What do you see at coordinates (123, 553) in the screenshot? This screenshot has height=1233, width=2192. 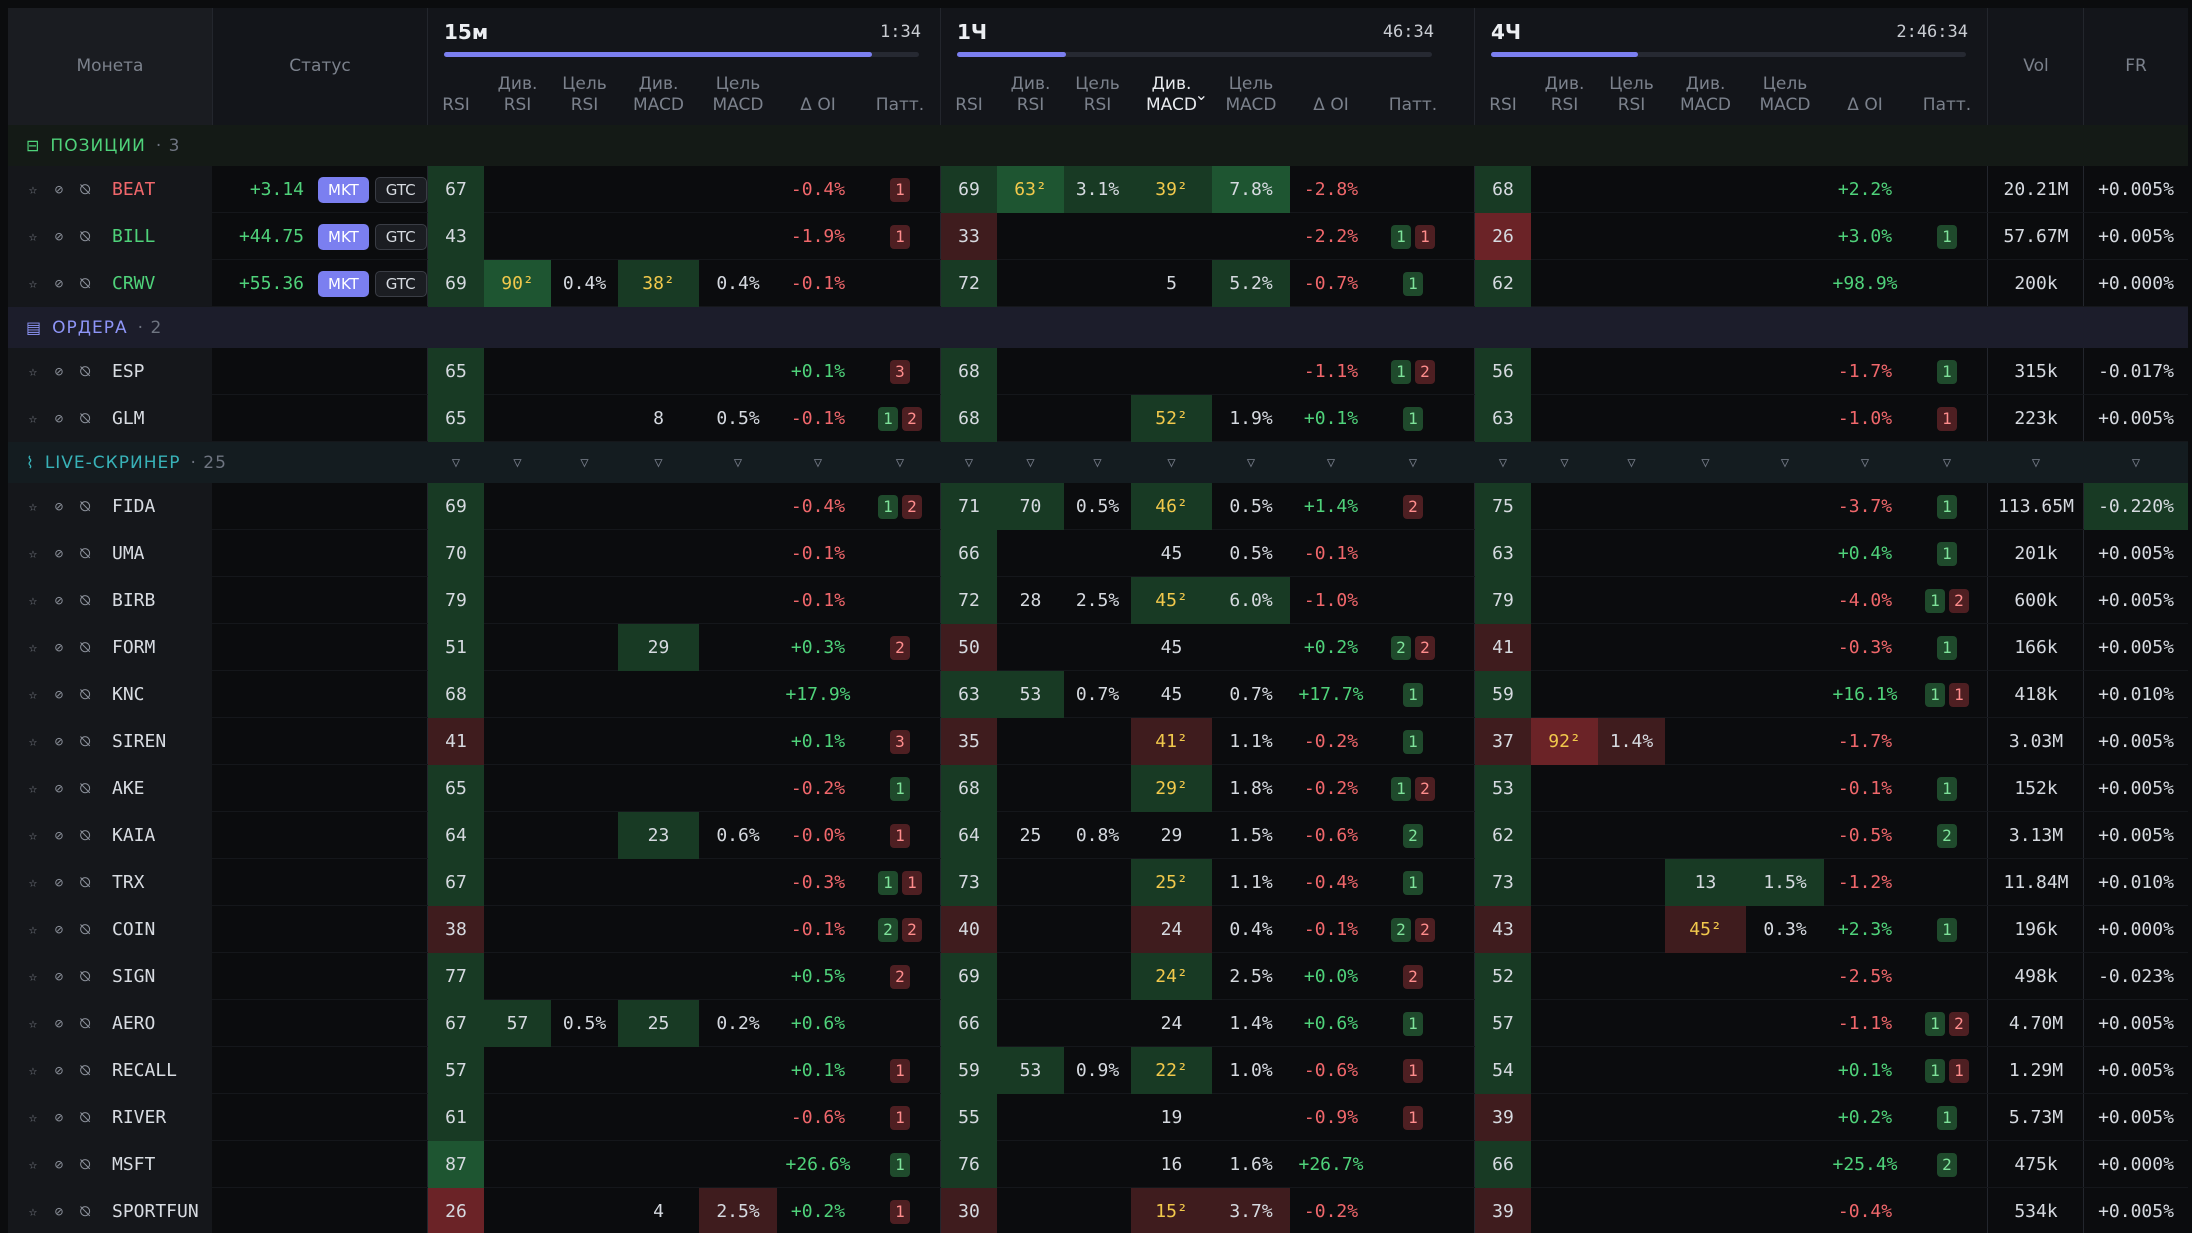 I see `coin-ticker: UMA` at bounding box center [123, 553].